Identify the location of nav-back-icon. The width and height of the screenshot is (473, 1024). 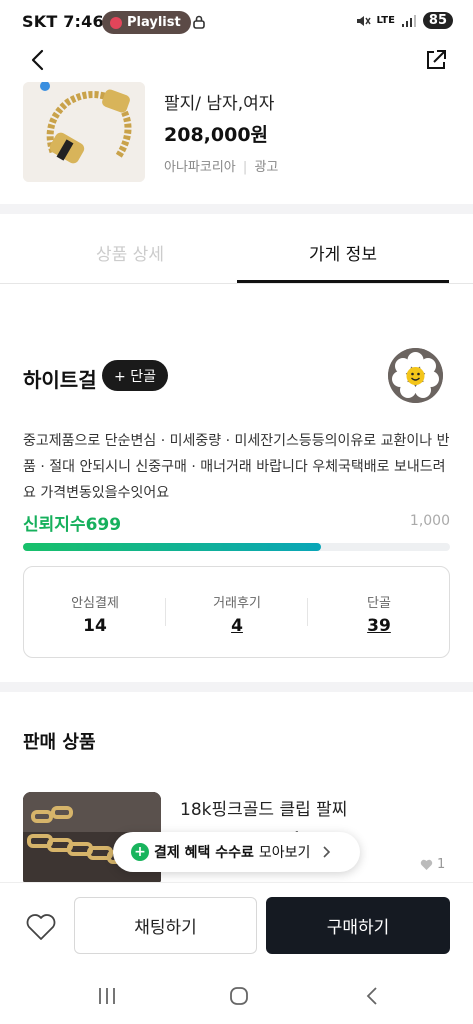
(372, 996).